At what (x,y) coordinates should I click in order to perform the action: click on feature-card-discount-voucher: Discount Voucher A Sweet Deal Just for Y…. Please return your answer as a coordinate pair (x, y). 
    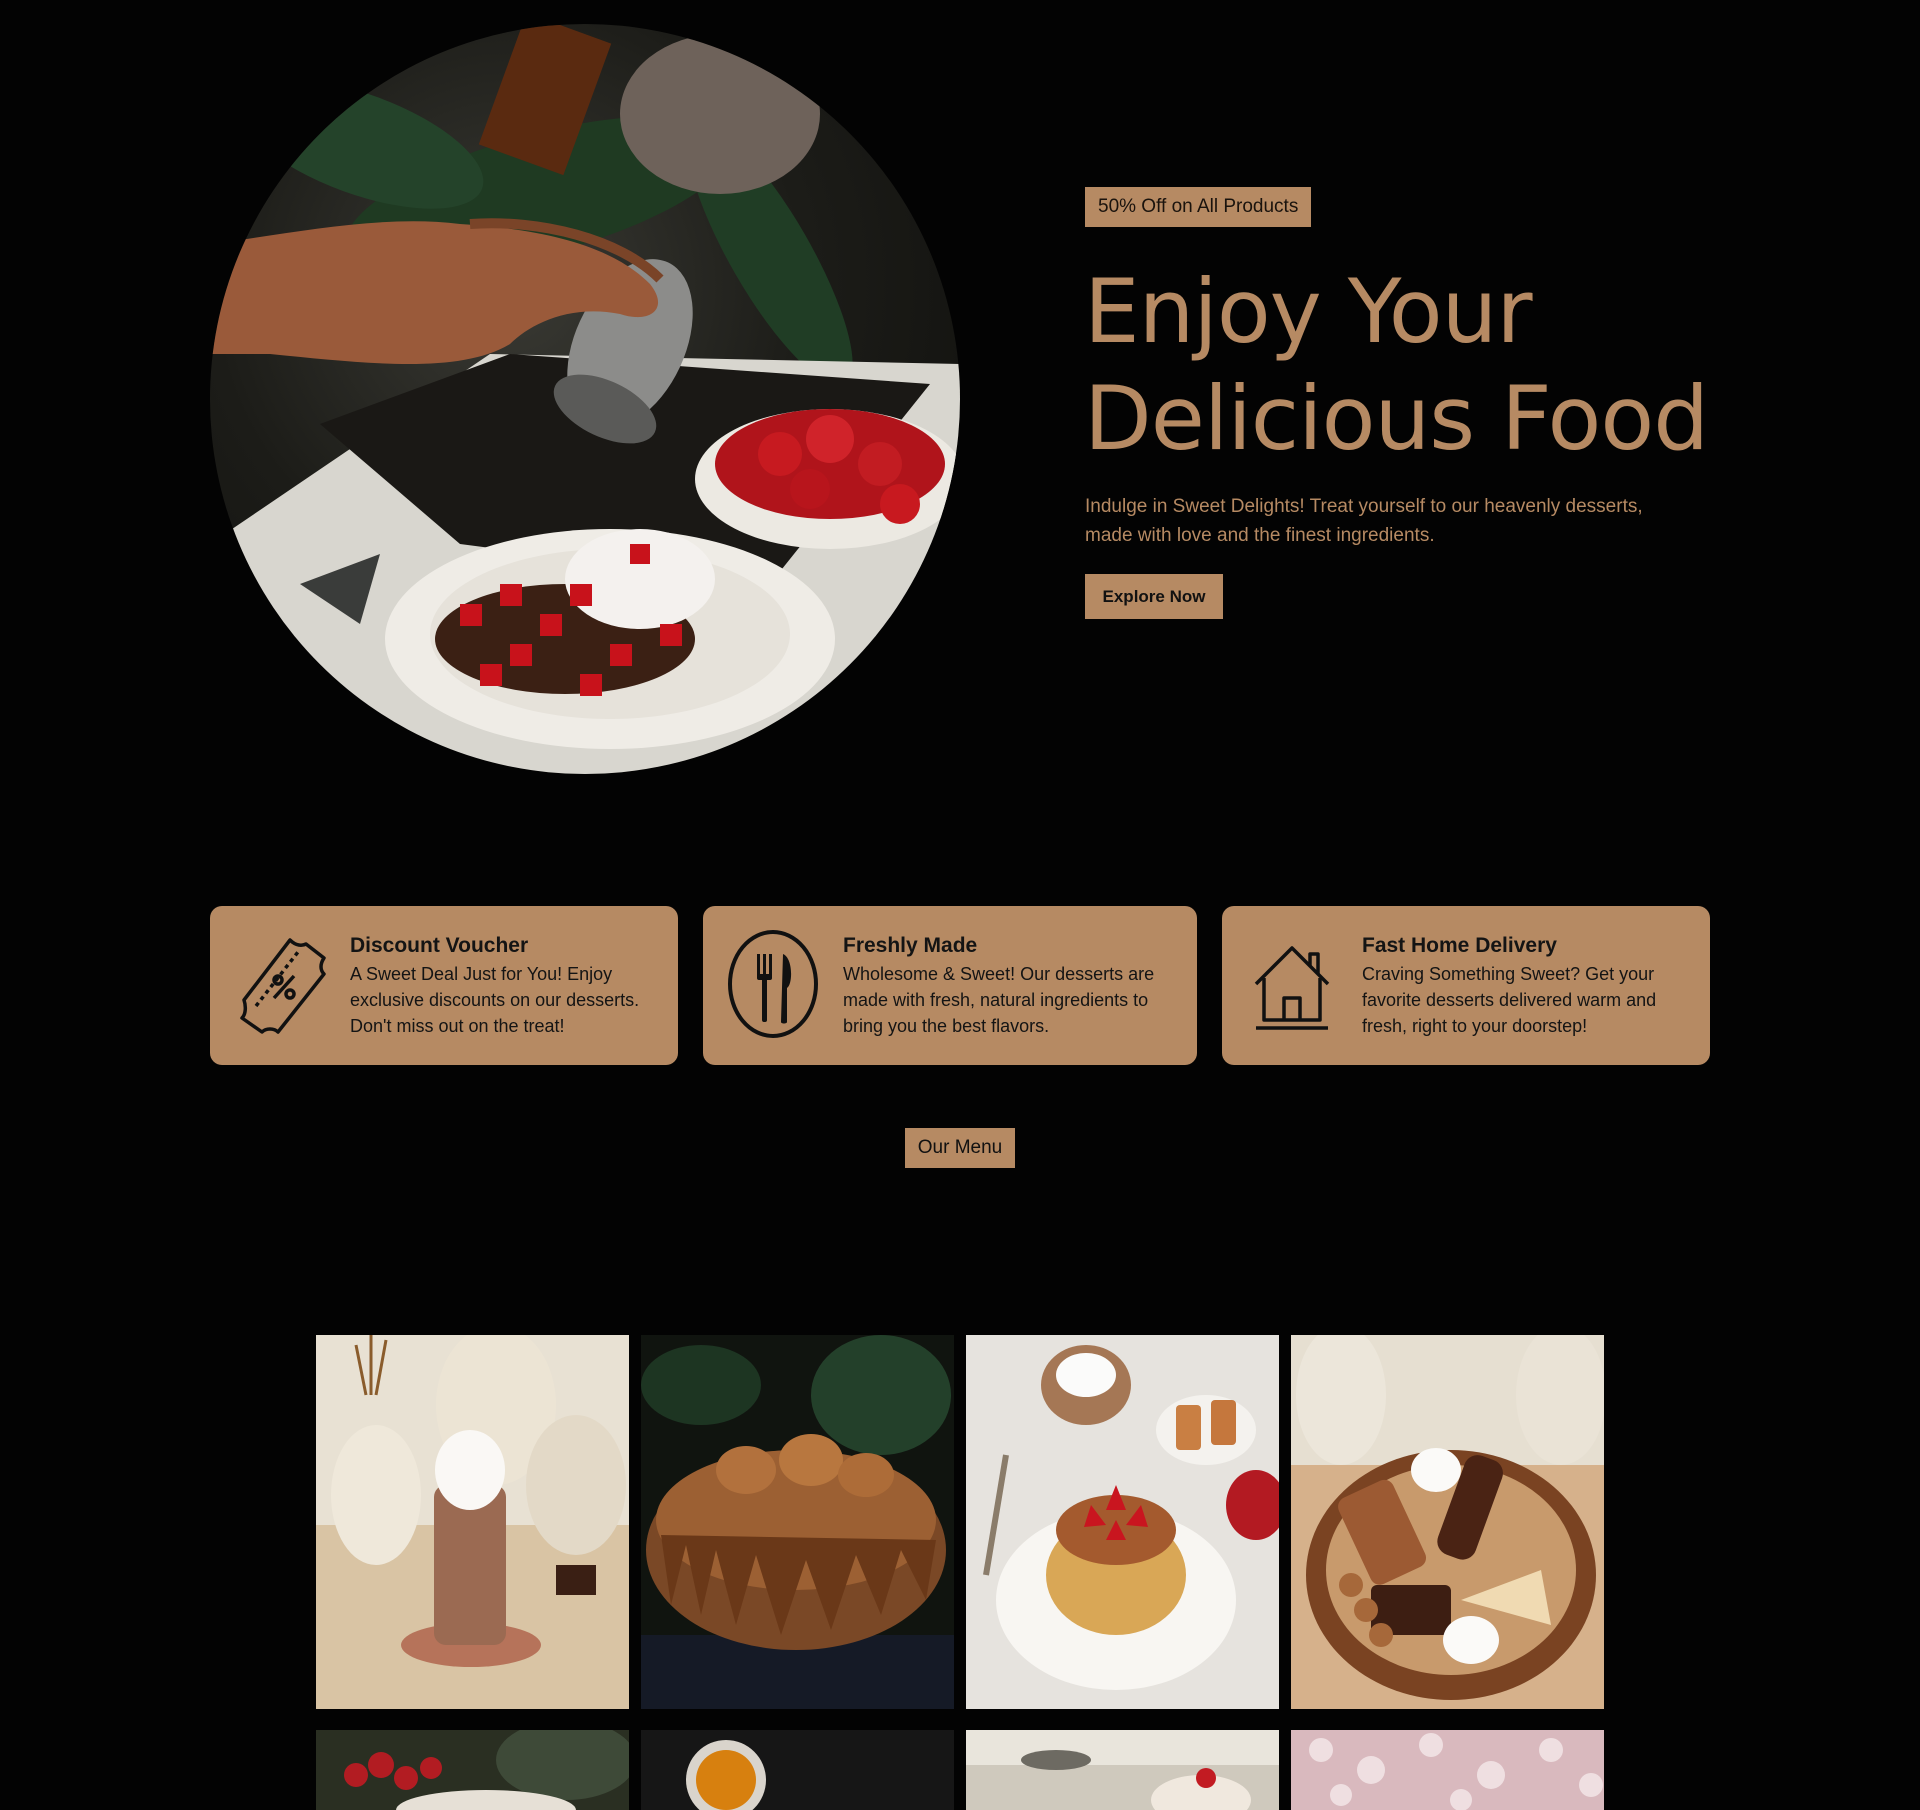
    Looking at the image, I should click on (444, 985).